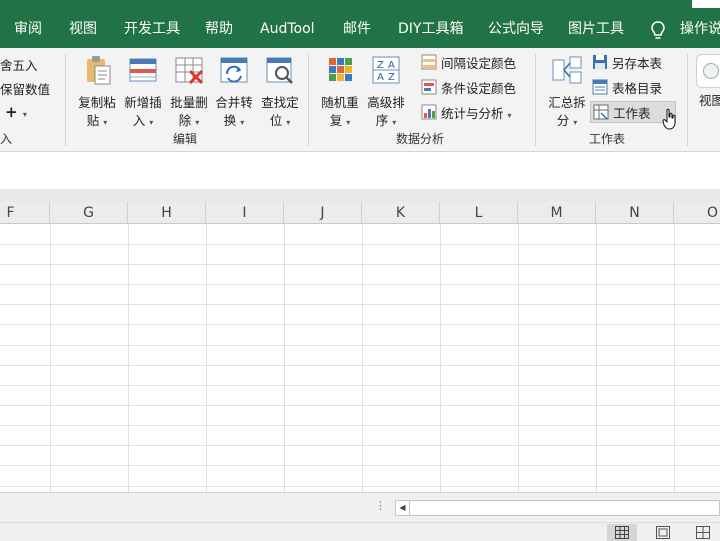  What do you see at coordinates (700, 24) in the screenshot?
I see `tab-tell-me: 操作说` at bounding box center [700, 24].